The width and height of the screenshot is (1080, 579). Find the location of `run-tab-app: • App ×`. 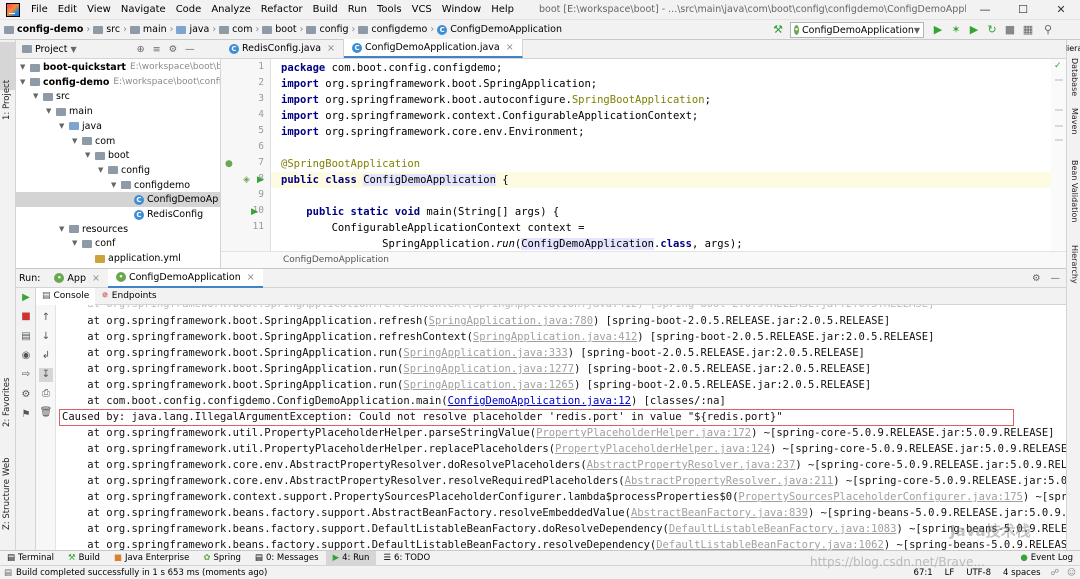

run-tab-app: • App × is located at coordinates (77, 278).